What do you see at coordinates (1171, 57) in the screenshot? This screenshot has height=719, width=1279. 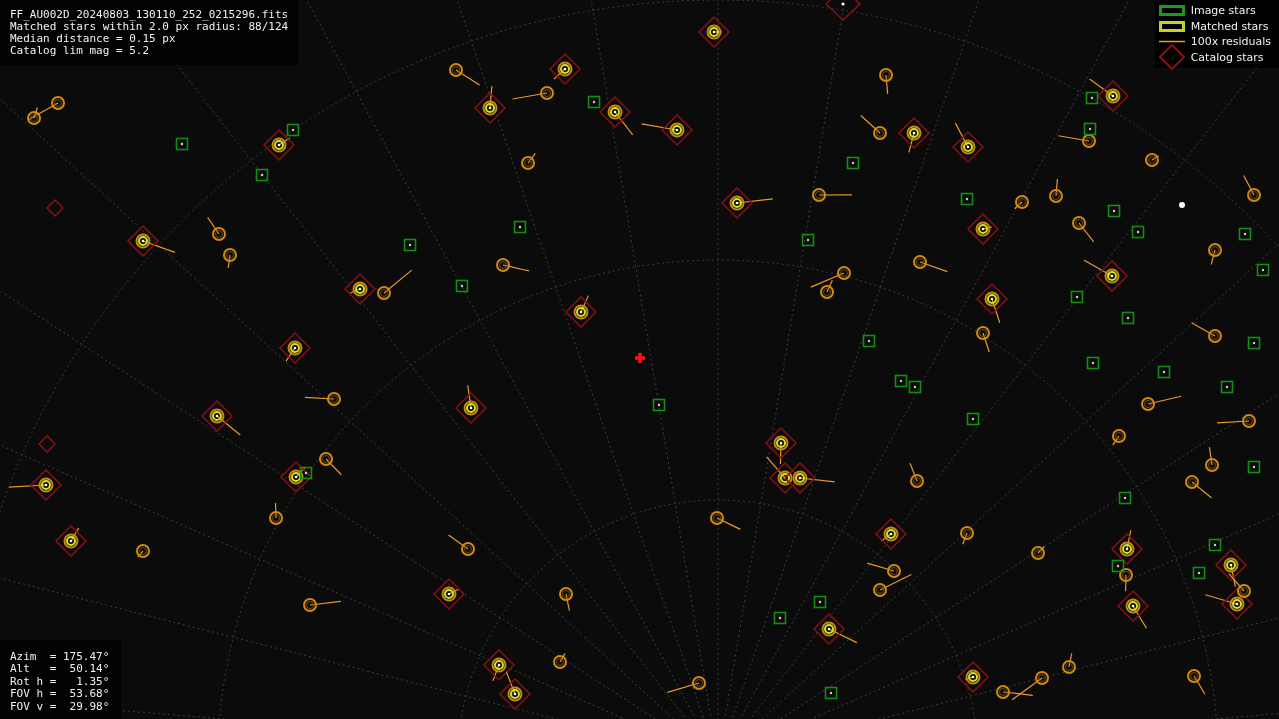 I see `diamond-icon` at bounding box center [1171, 57].